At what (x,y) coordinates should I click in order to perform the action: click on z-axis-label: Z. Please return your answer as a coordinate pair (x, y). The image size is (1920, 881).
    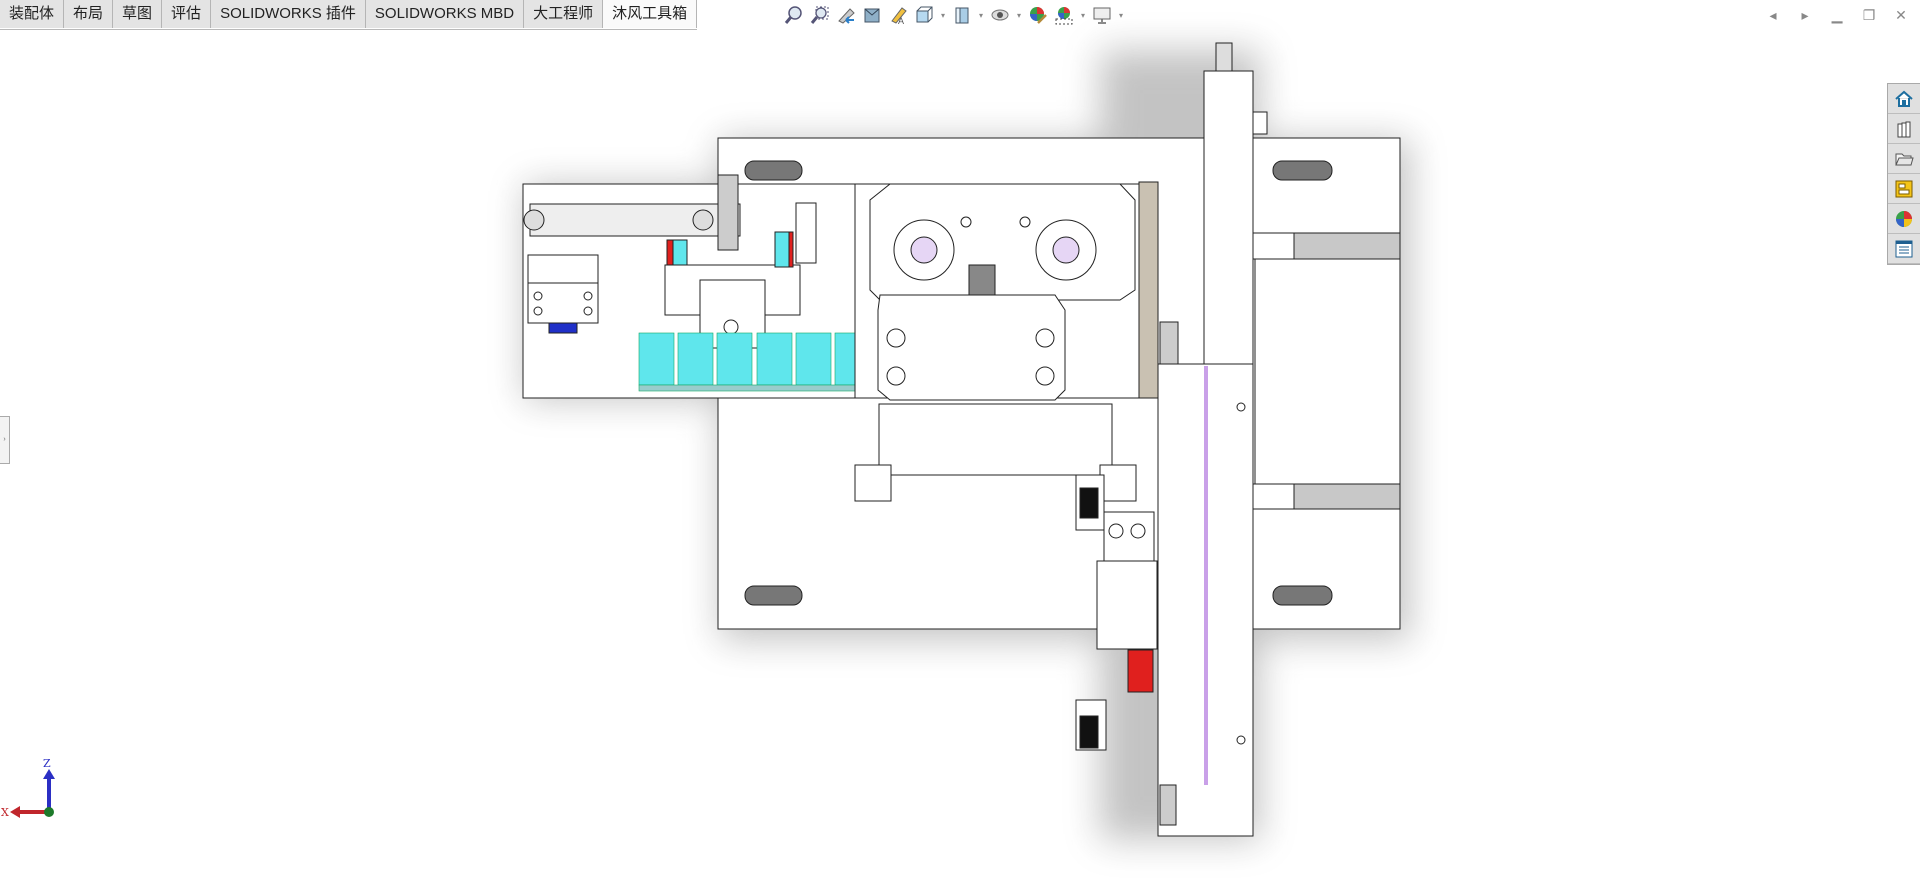
    Looking at the image, I should click on (47, 763).